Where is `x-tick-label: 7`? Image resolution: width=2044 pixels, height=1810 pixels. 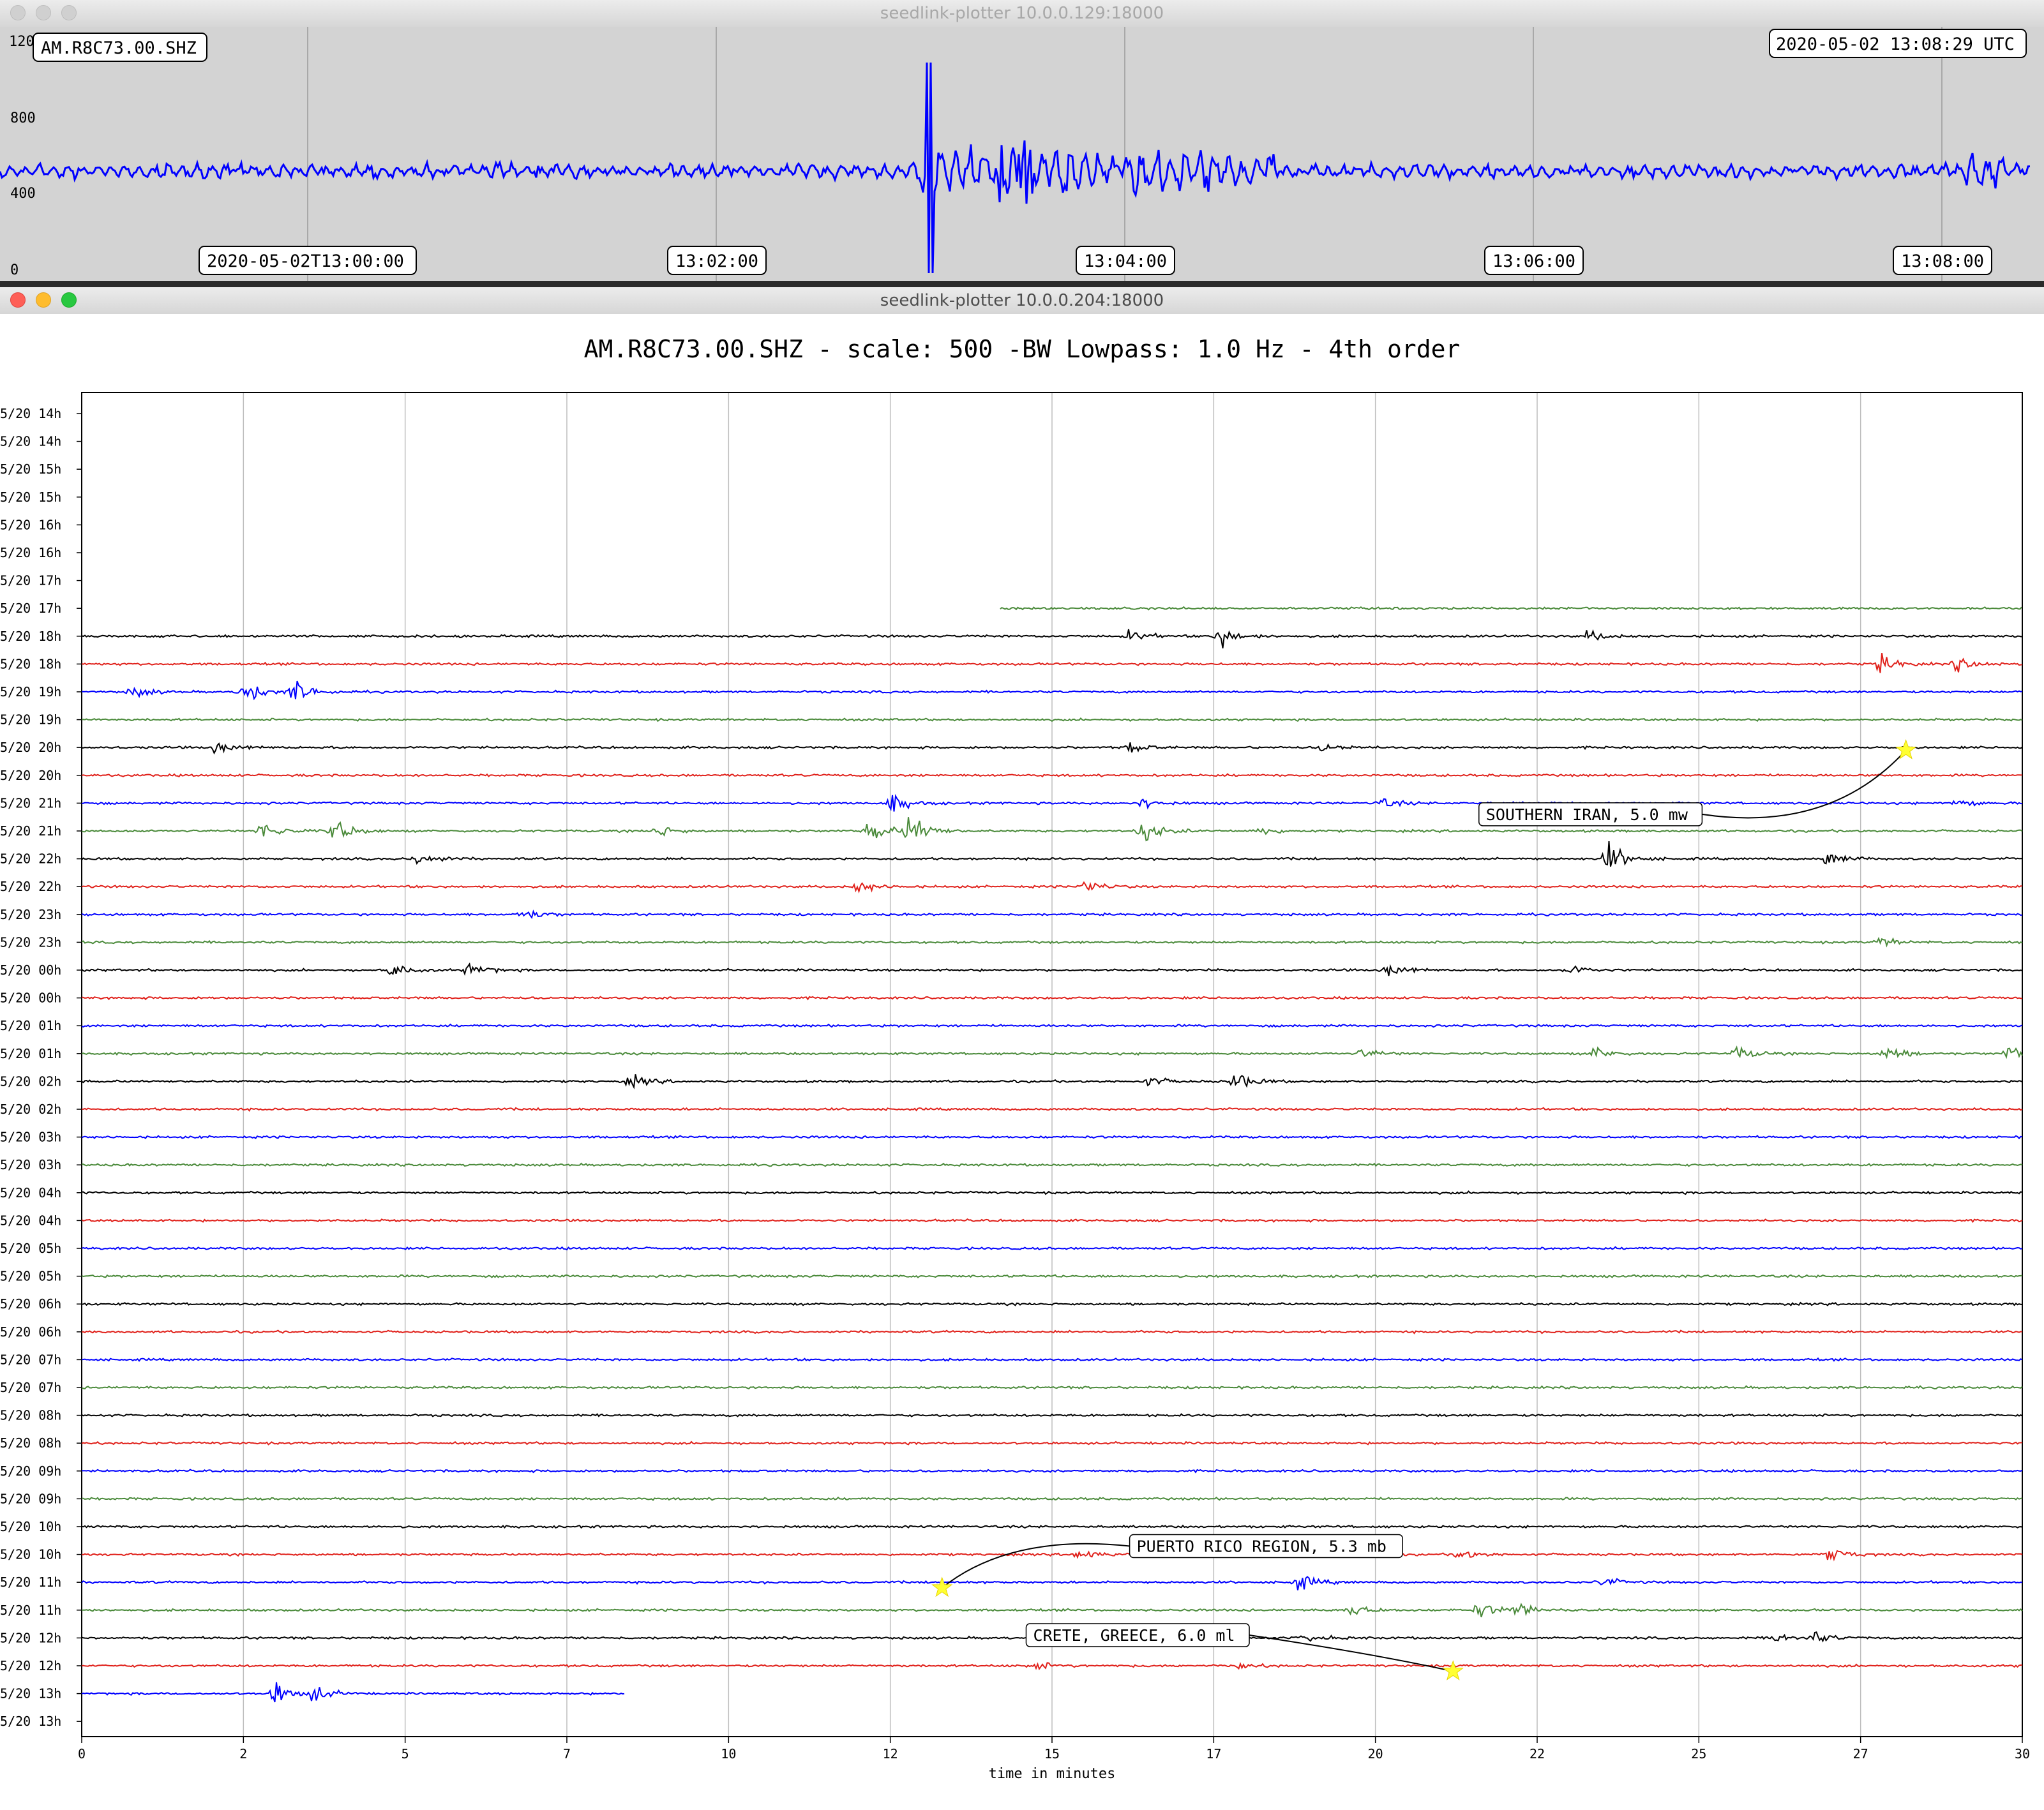
x-tick-label: 7 is located at coordinates (567, 1753).